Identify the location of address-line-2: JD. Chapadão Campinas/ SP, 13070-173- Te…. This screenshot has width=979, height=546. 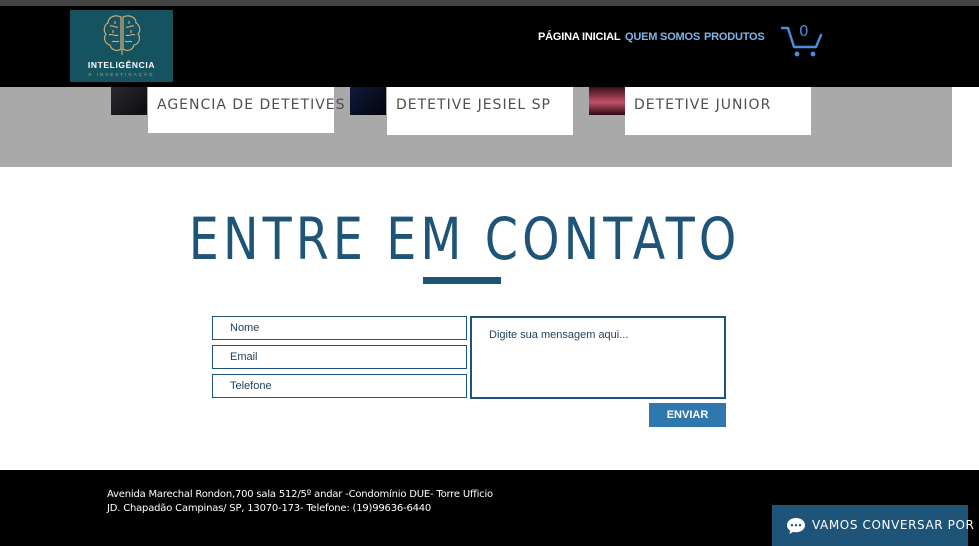
(269, 508).